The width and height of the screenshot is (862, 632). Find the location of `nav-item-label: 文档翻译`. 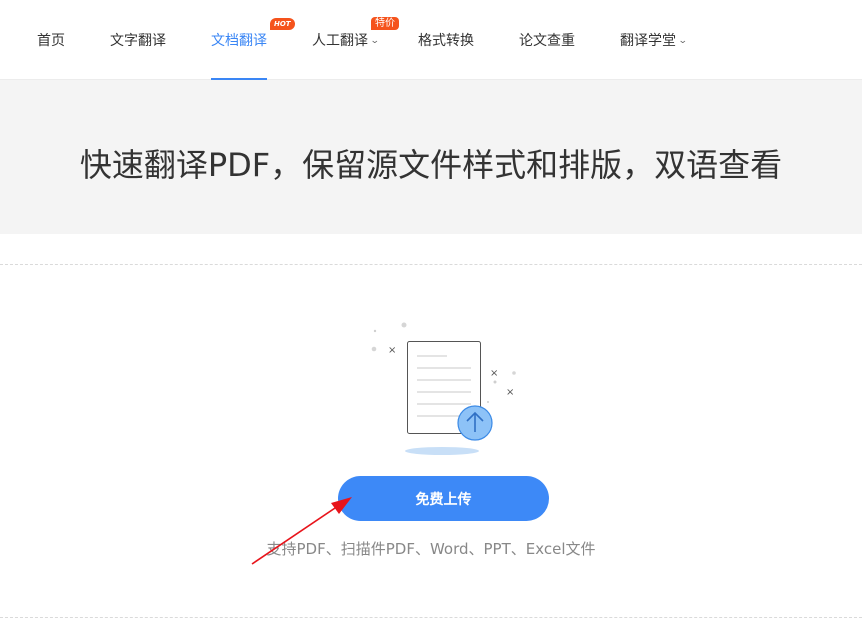

nav-item-label: 文档翻译 is located at coordinates (239, 41).